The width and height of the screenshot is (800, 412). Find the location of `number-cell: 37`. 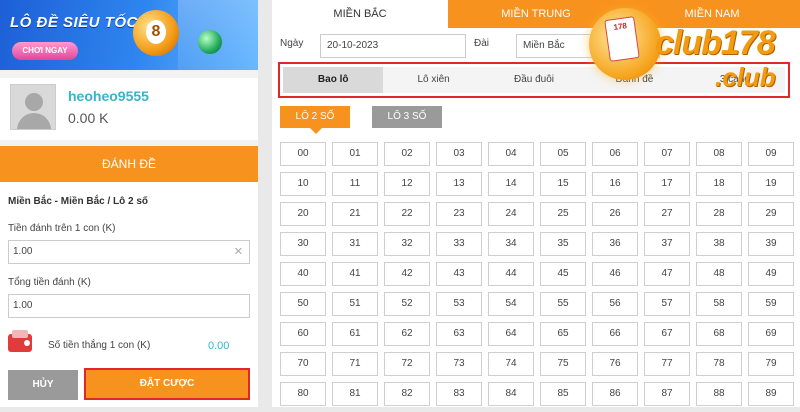

number-cell: 37 is located at coordinates (667, 244).